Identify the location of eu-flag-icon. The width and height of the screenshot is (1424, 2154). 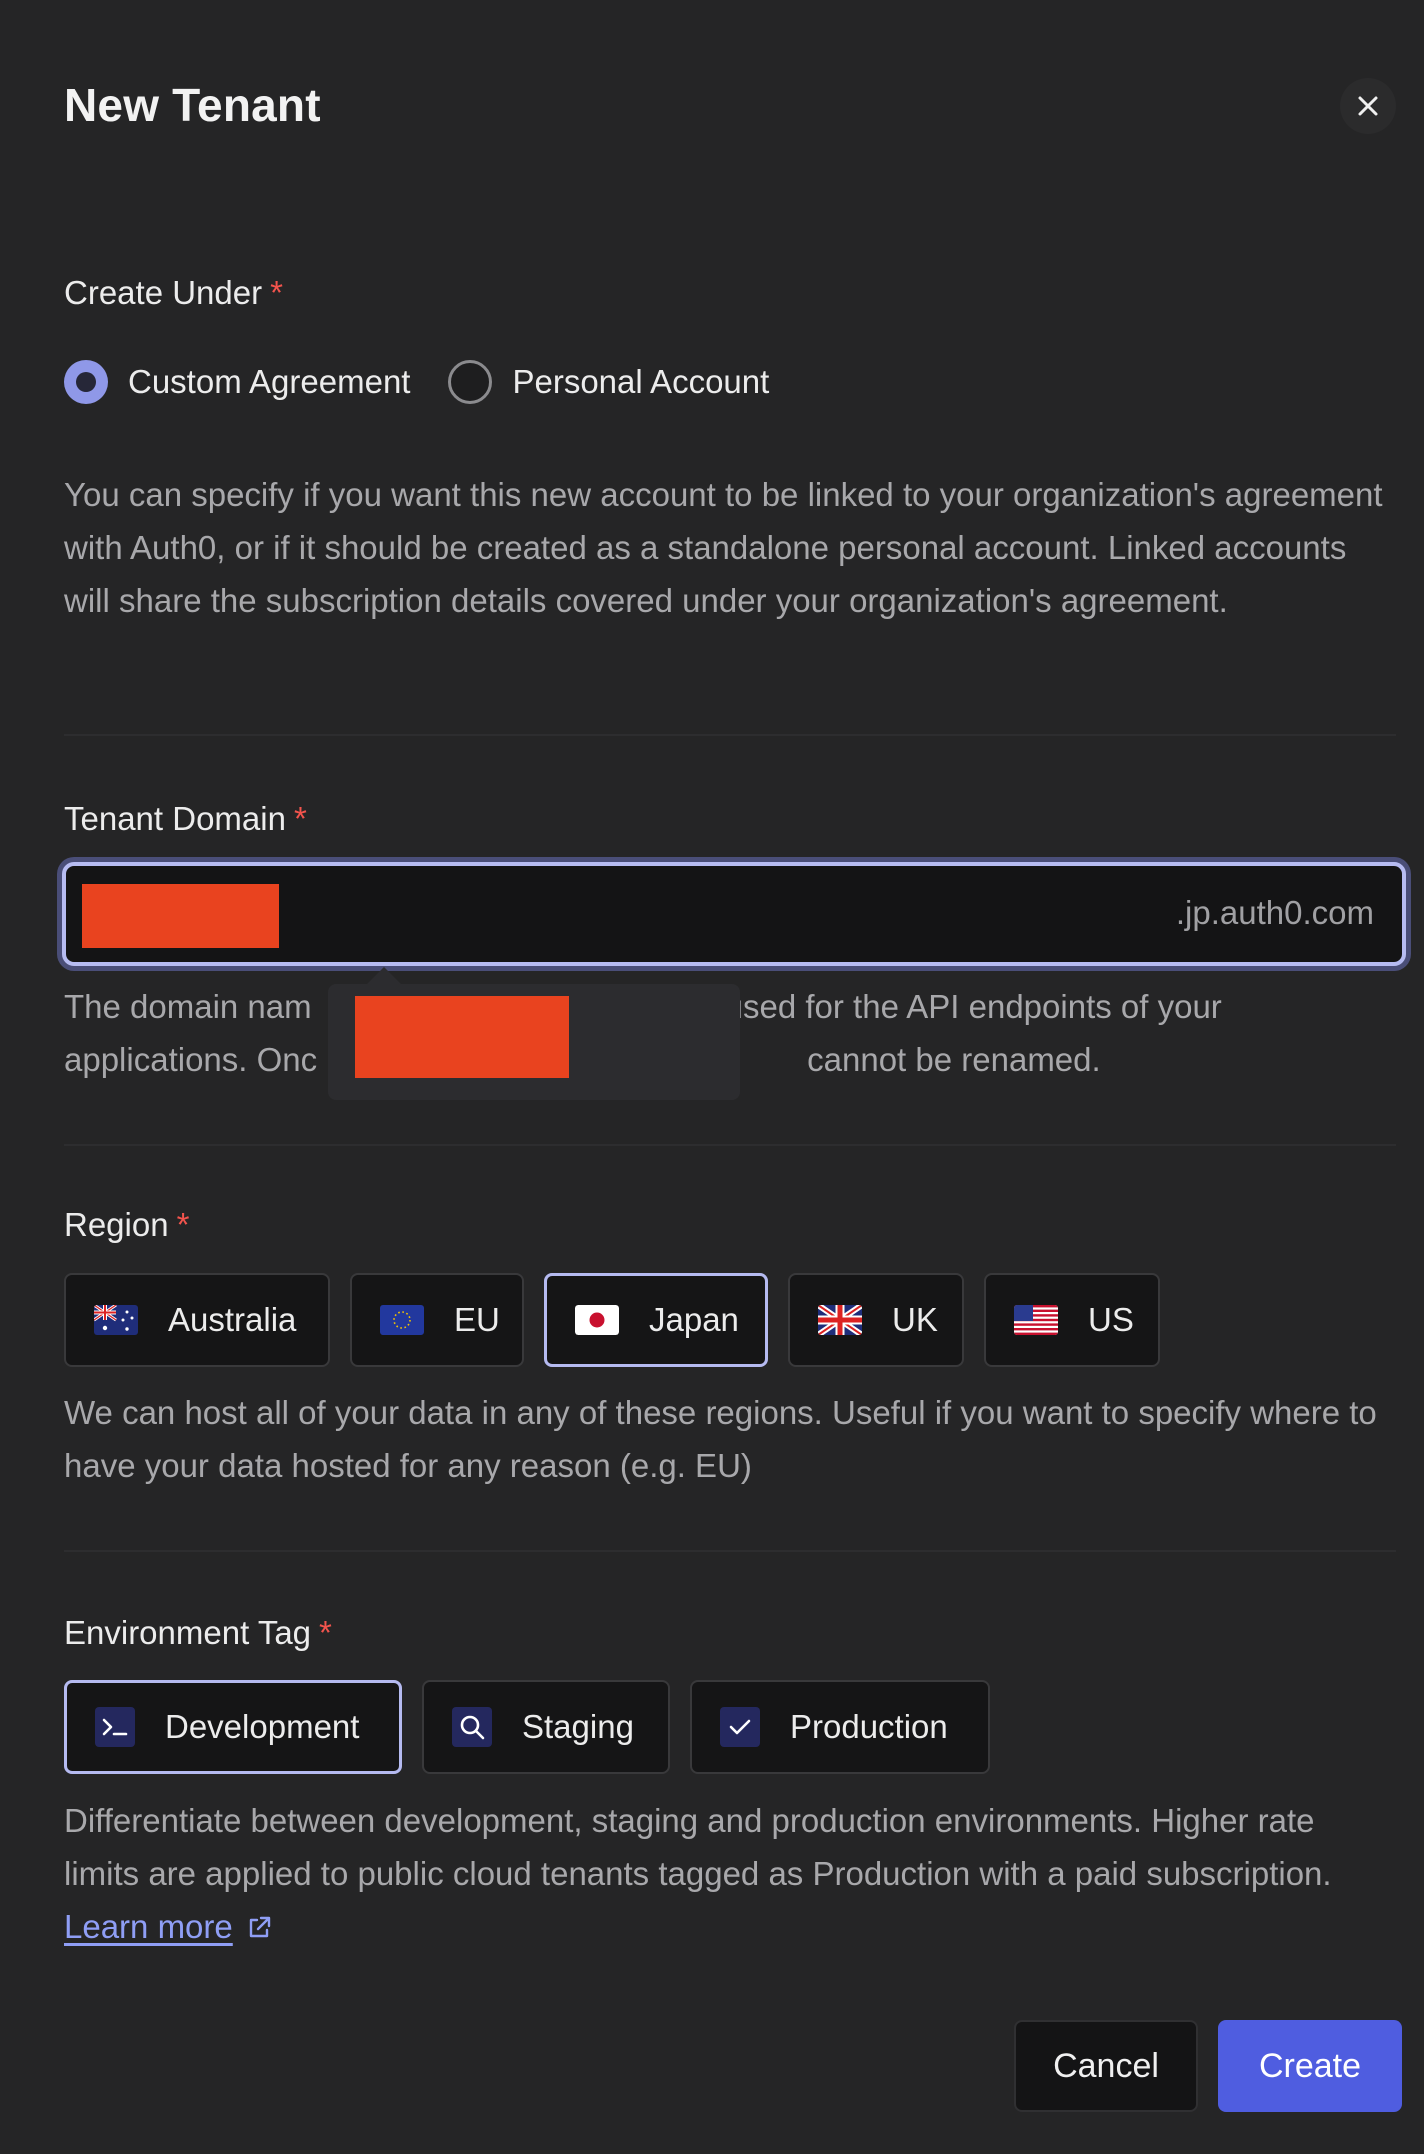
(402, 1320).